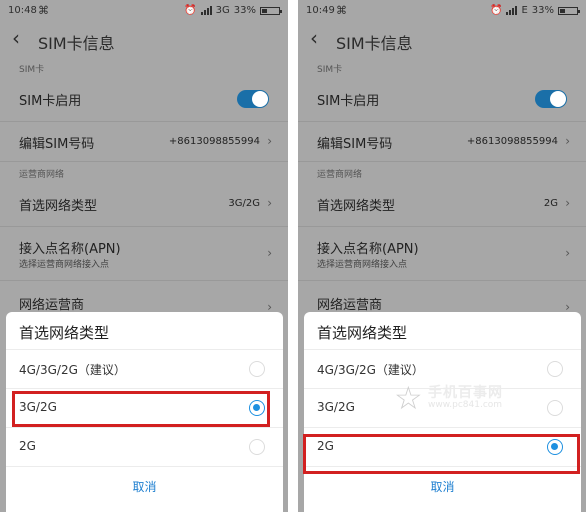 The width and height of the screenshot is (586, 512). I want to click on preferred-network-value: 3G/2G, so click(244, 203).